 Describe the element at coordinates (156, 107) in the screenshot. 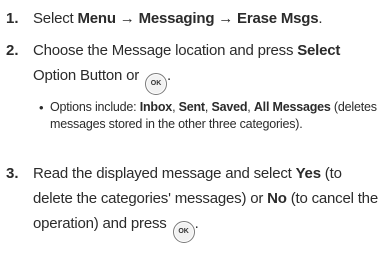

I see `option-inbox: Inbox` at that location.